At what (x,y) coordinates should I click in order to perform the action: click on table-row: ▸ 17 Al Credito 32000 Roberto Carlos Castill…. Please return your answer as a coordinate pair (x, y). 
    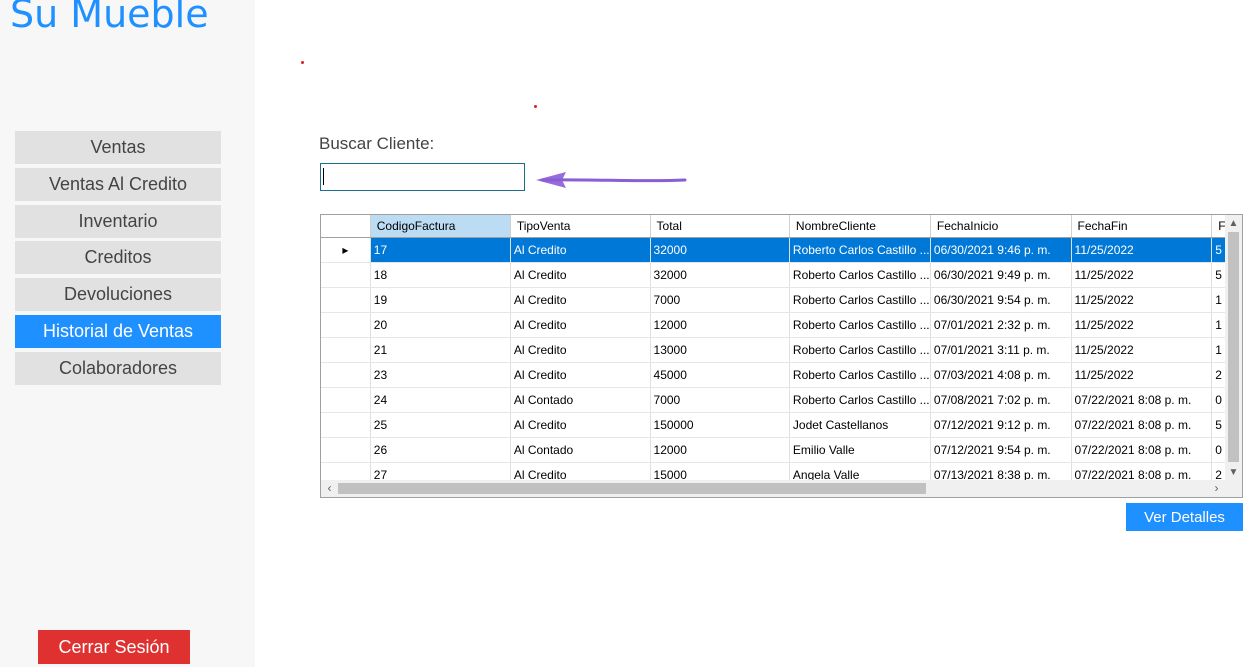
    Looking at the image, I should click on (781, 250).